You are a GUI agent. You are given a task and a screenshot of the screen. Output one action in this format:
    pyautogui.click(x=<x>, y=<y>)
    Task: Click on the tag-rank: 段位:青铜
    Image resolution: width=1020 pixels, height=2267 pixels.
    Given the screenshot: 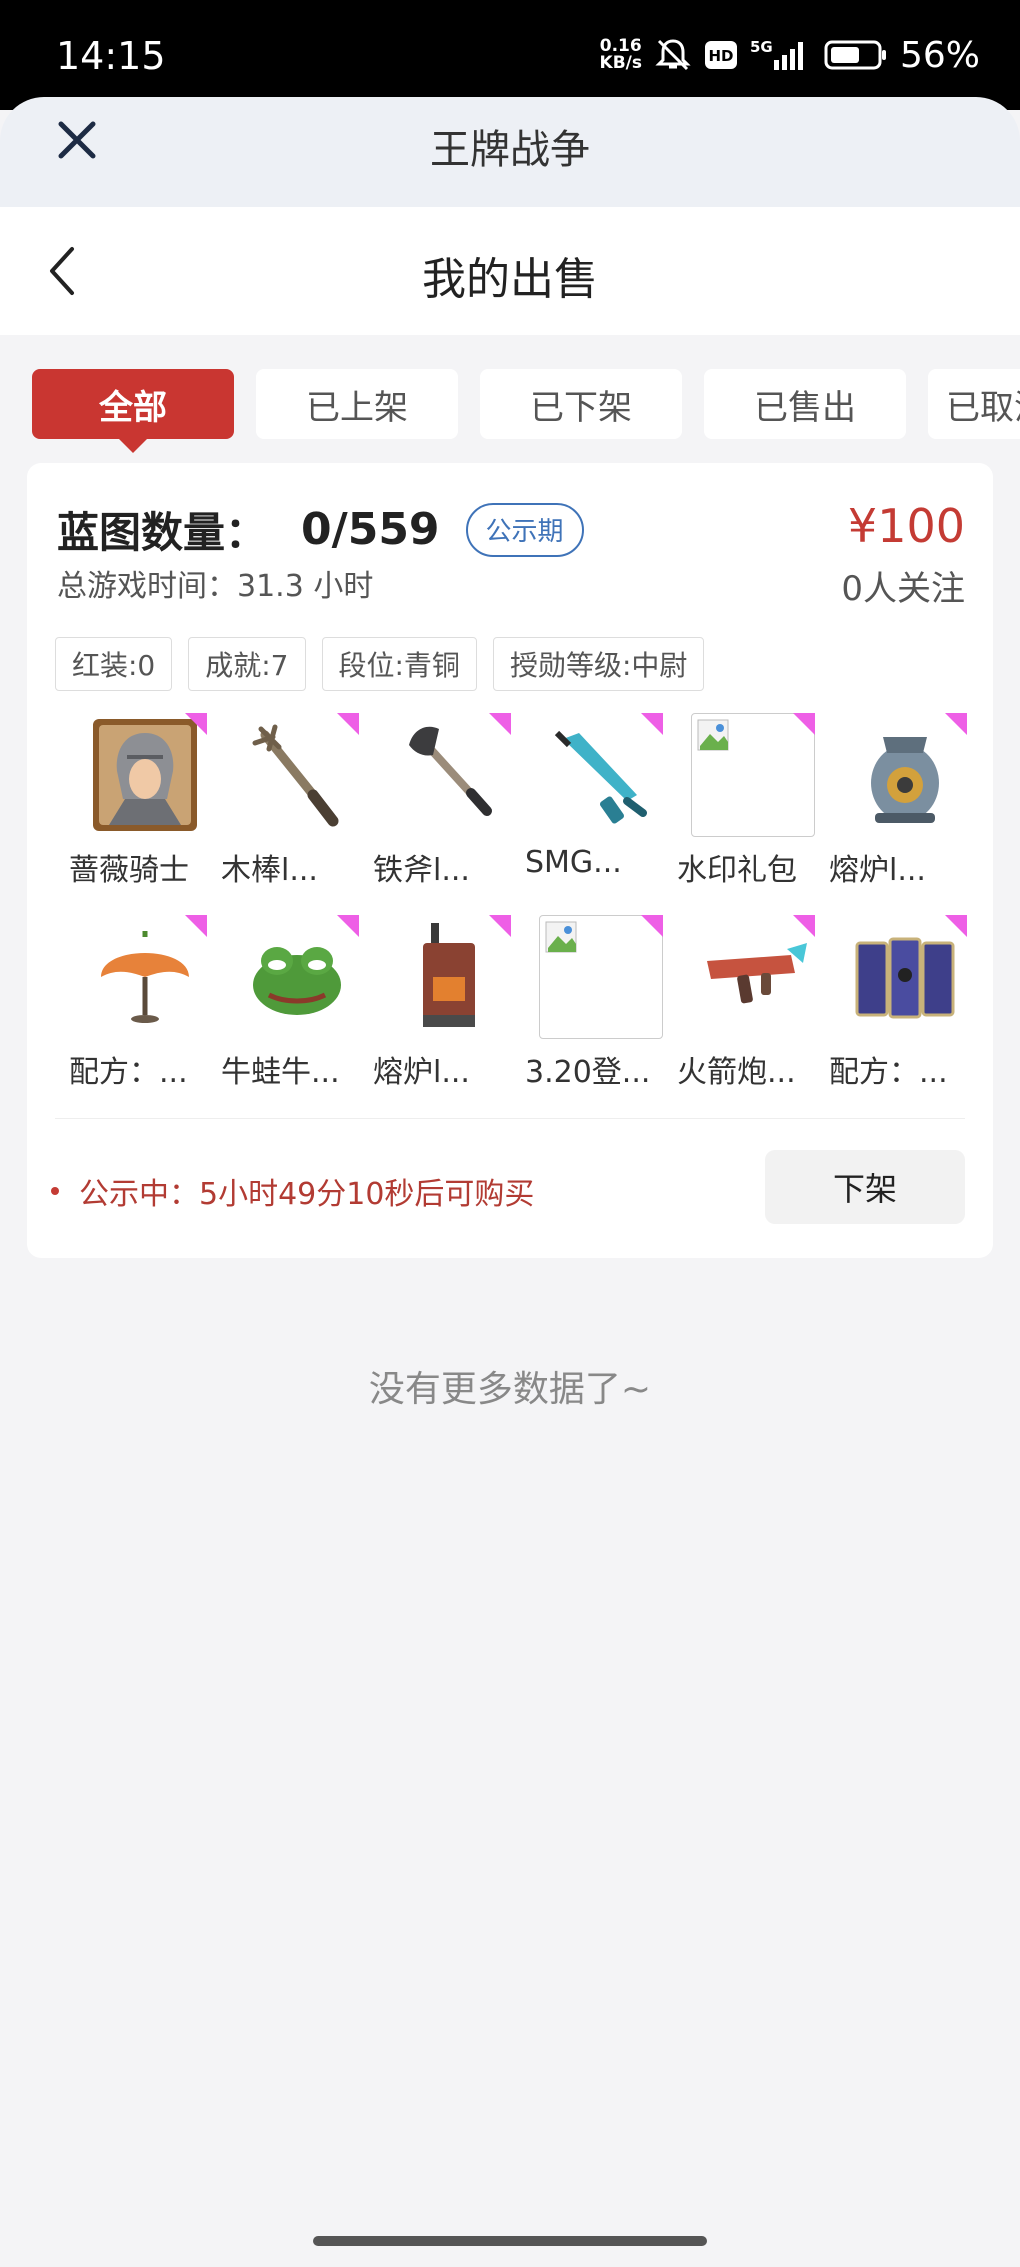 What is the action you would take?
    pyautogui.click(x=399, y=664)
    